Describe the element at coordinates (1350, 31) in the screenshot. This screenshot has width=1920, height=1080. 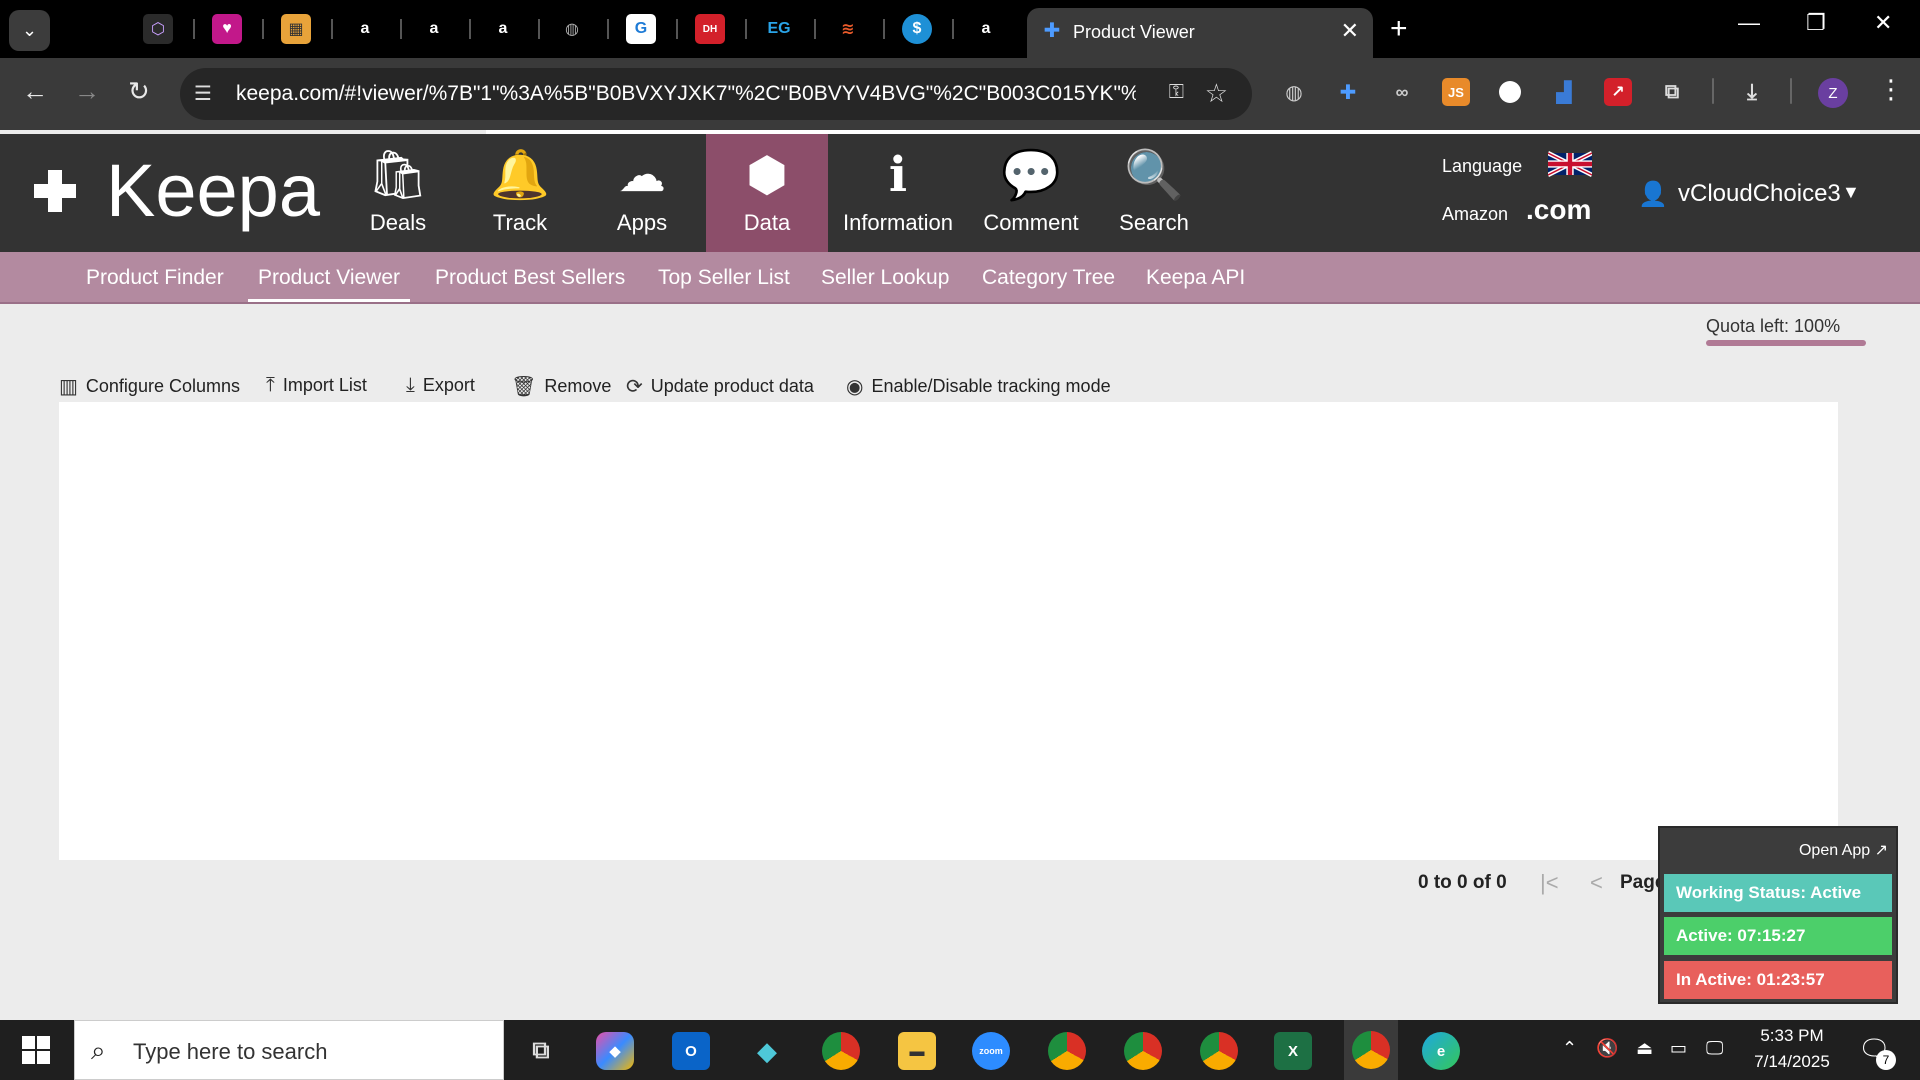
I see `close-tab-icon: ✕` at that location.